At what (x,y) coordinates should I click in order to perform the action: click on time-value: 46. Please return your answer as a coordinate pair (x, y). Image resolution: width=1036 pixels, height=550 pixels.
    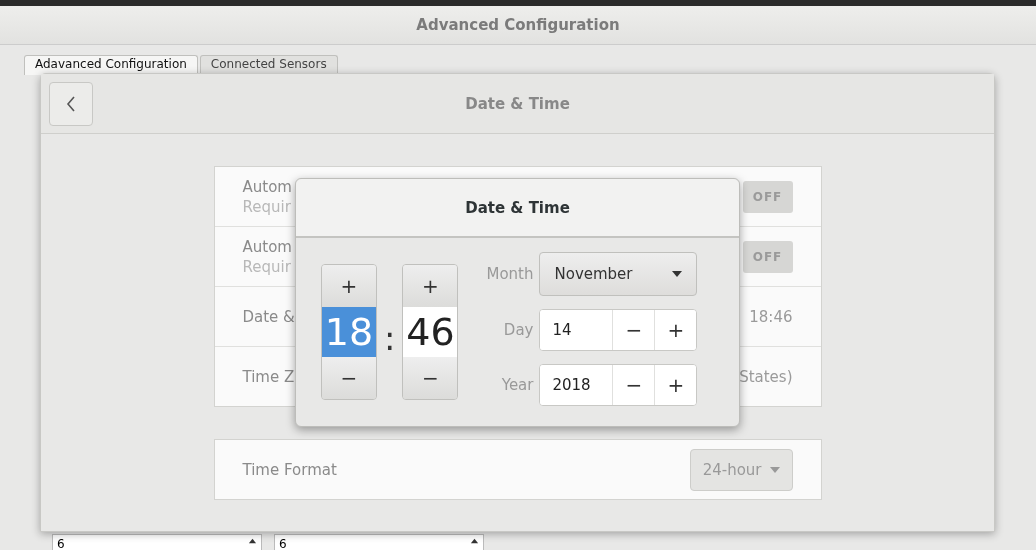
    Looking at the image, I should click on (430, 332).